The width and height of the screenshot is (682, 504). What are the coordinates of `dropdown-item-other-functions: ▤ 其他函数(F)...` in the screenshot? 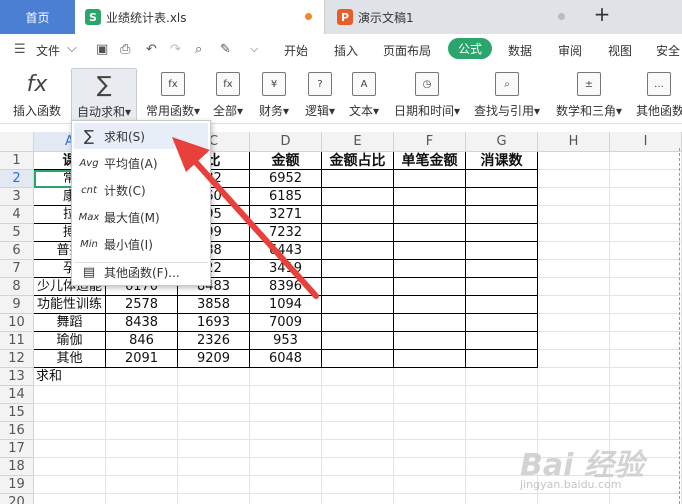 It's located at (141, 272).